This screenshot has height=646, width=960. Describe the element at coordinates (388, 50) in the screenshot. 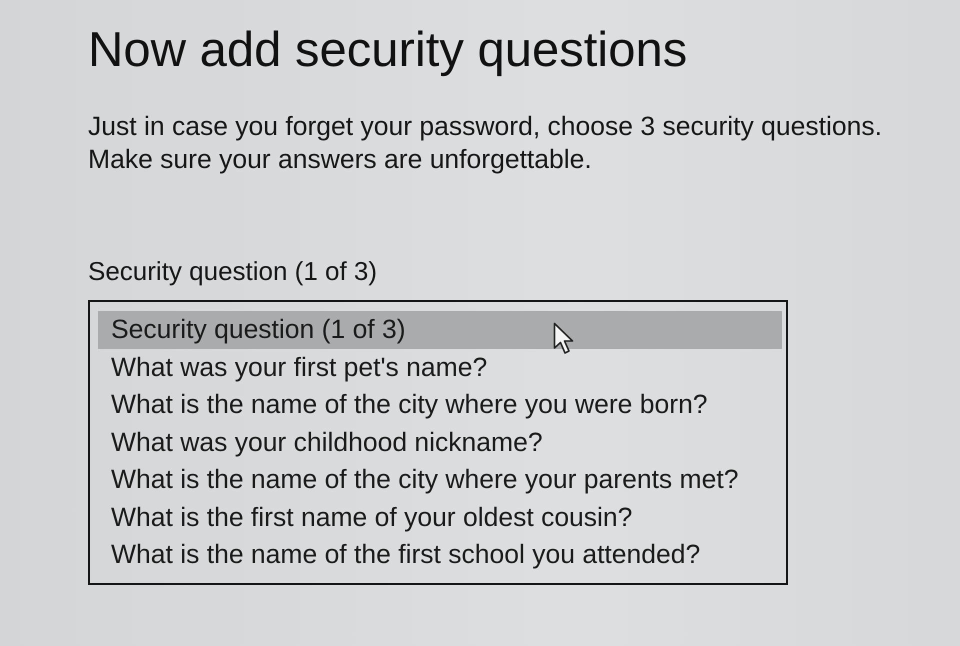

I see `page-title: Now add security questions` at that location.